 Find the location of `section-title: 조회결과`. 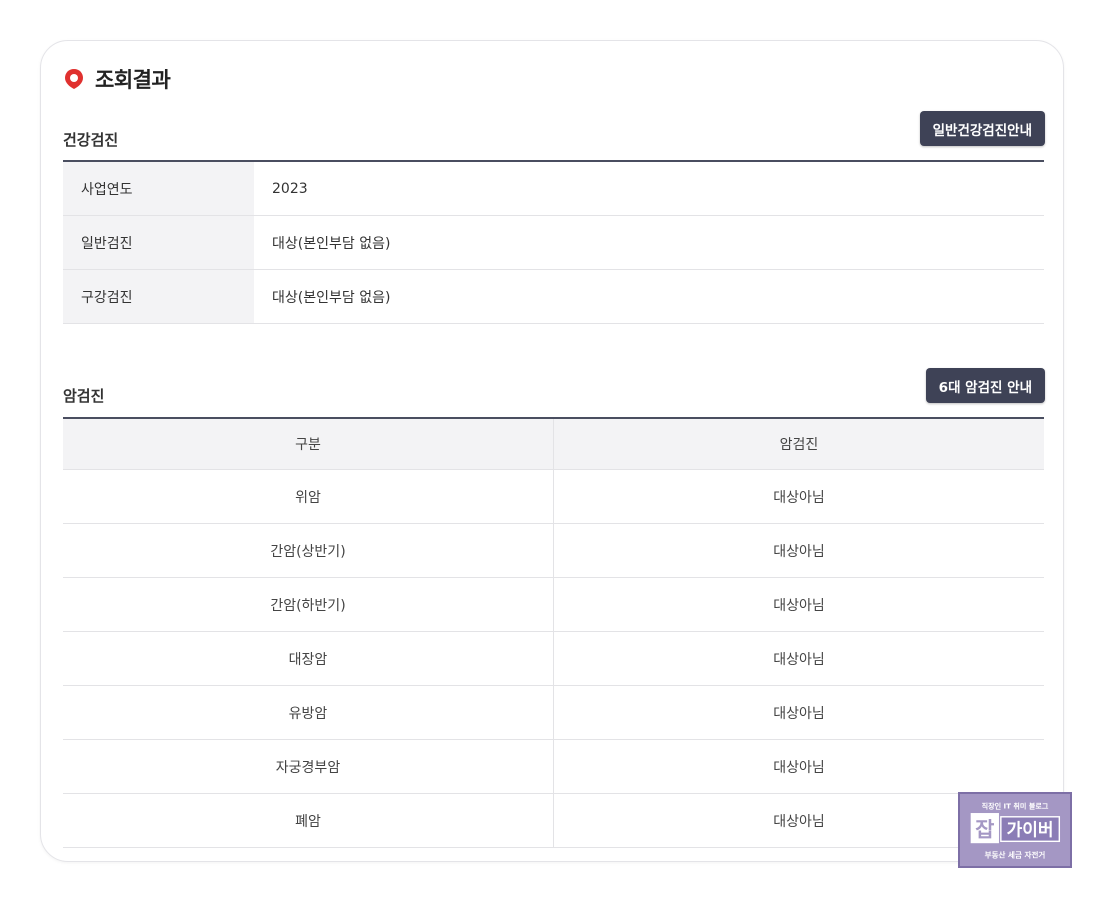

section-title: 조회결과 is located at coordinates (133, 80).